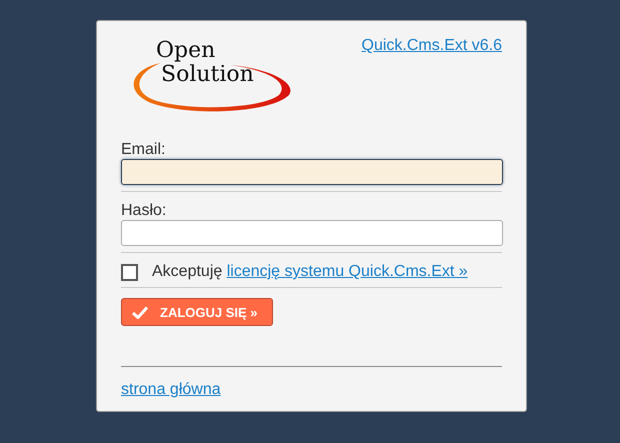 This screenshot has width=620, height=443. I want to click on license-text: Akceptuję licencję systemu Quick.Cms.Ext », so click(310, 272).